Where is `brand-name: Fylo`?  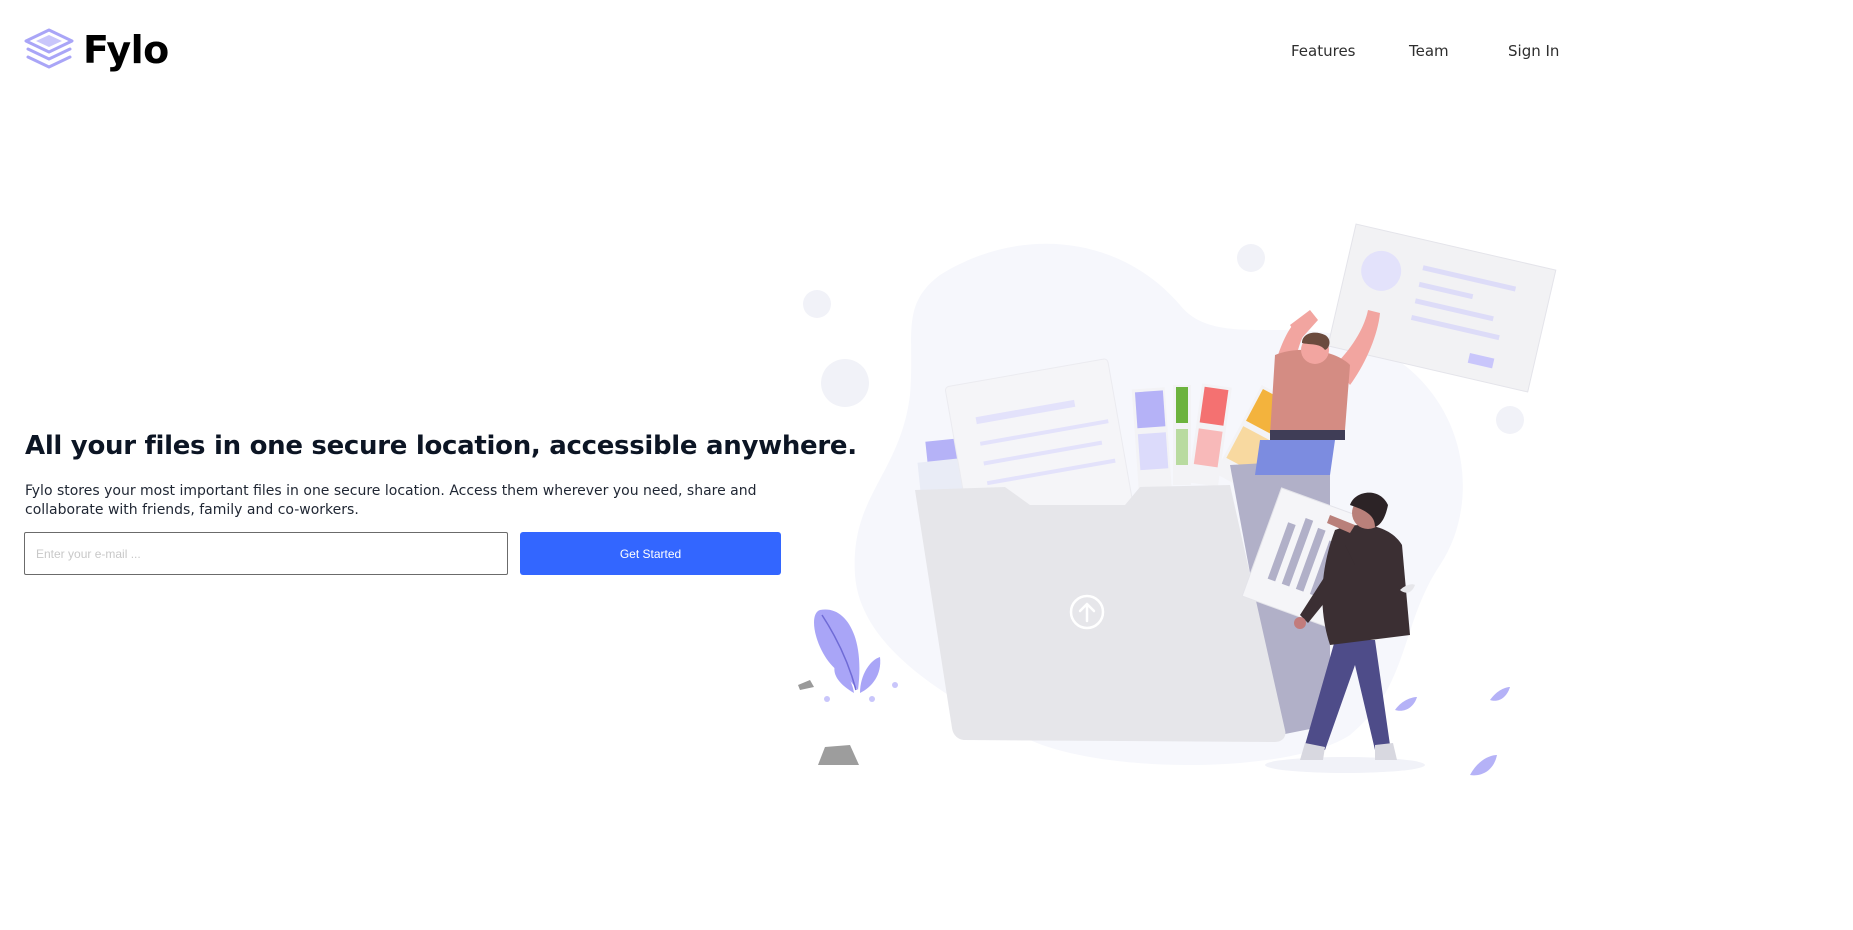 brand-name: Fylo is located at coordinates (126, 50).